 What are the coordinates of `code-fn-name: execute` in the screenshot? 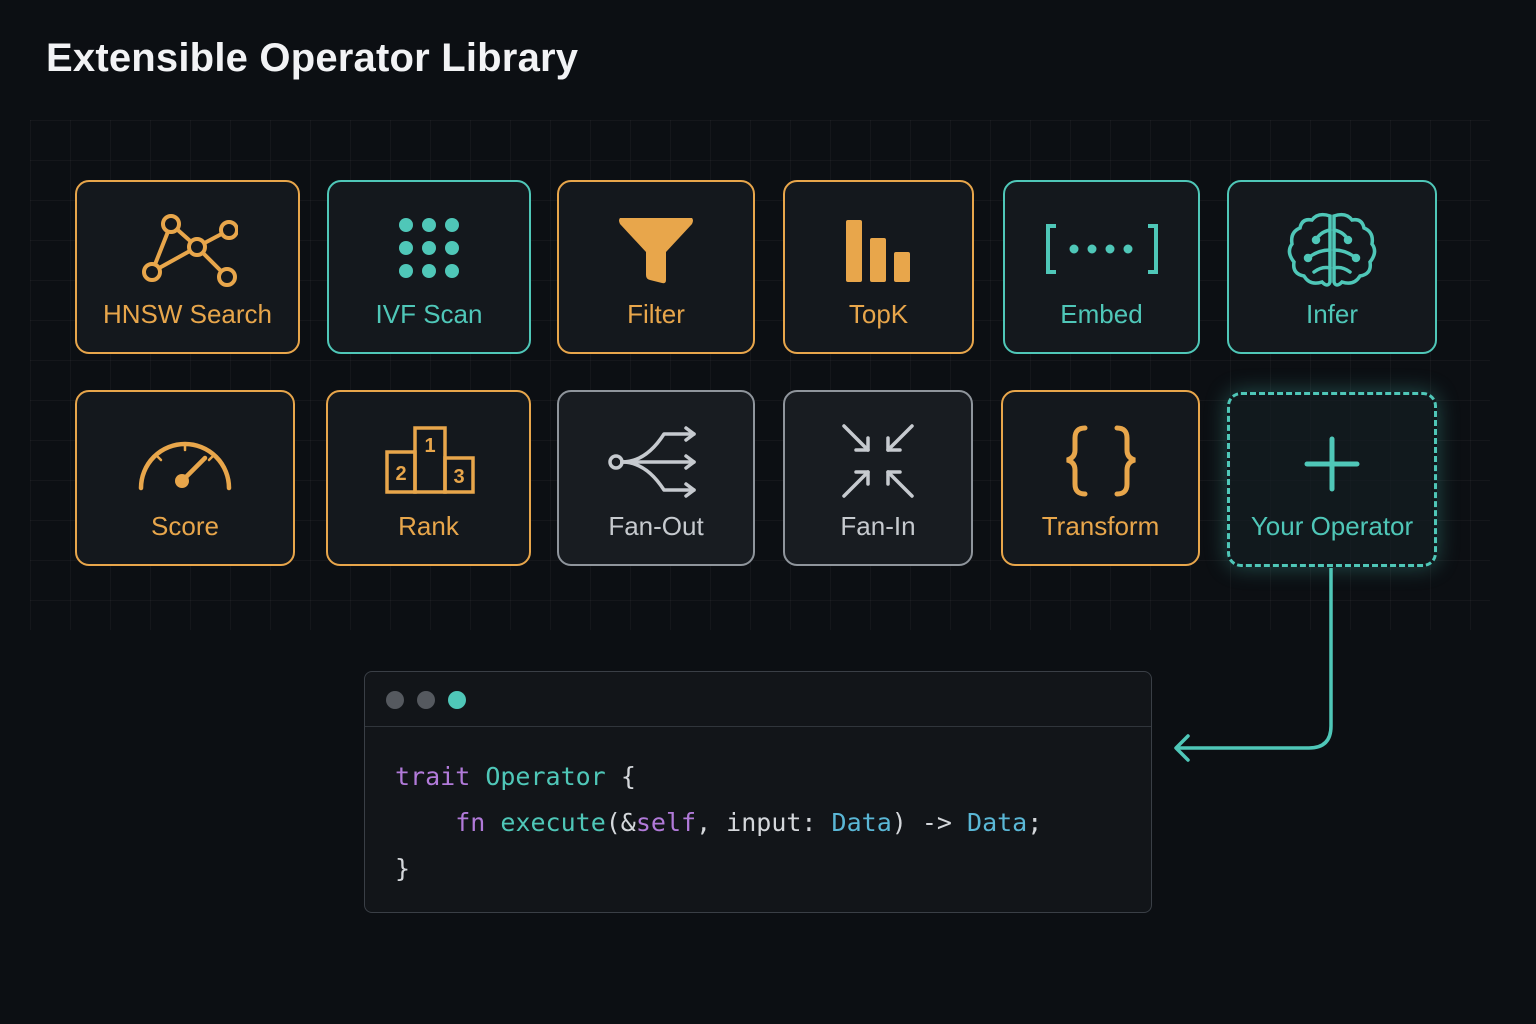 It's located at (553, 822).